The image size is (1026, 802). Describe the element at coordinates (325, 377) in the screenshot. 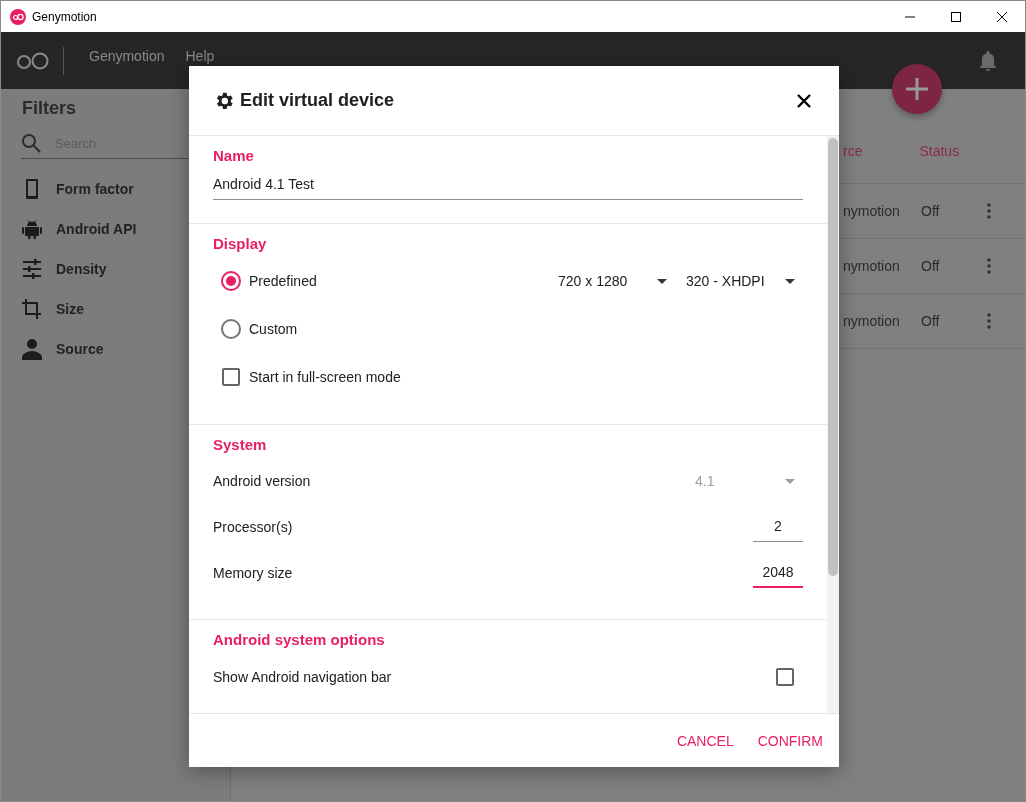

I see `checkbox-label: Start in full-screen mode` at that location.